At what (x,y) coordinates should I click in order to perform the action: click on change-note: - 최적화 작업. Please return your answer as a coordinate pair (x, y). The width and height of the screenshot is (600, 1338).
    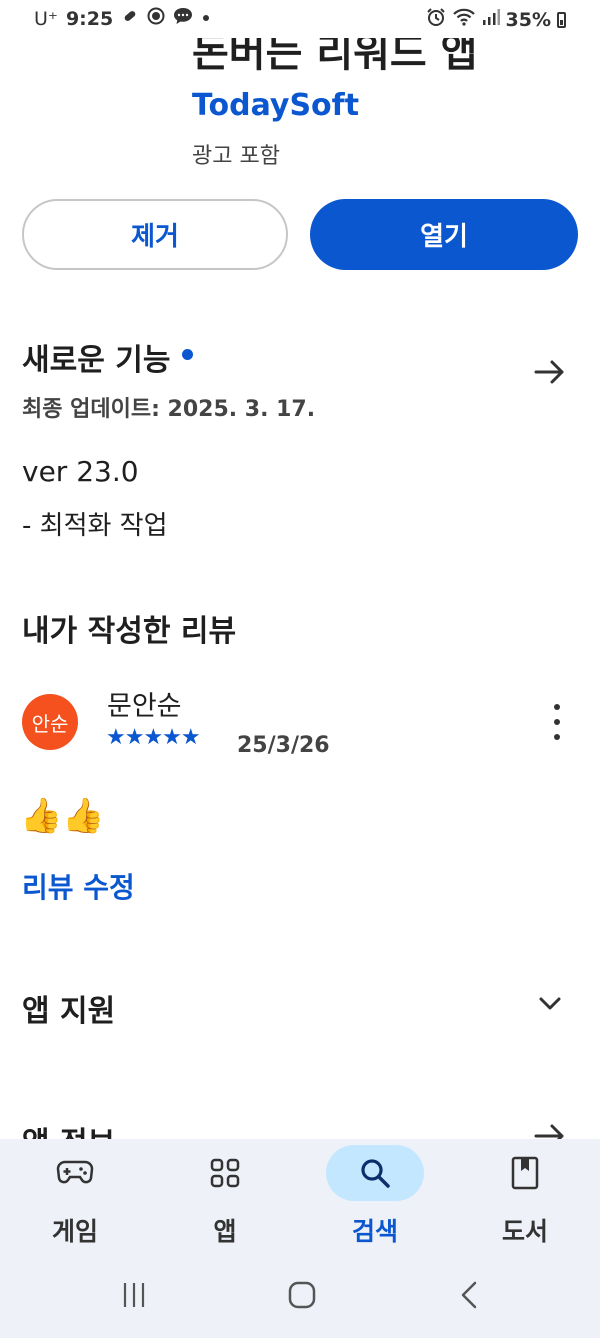
    Looking at the image, I should click on (95, 526).